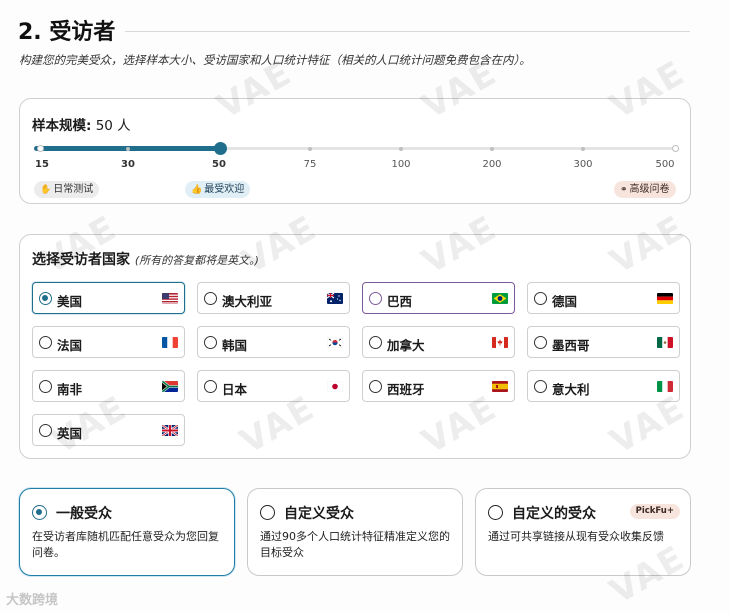 Image resolution: width=730 pixels, height=613 pixels. I want to click on audience-description: 在受访者库随机匹配任意受众为您回复问卷。, so click(125, 544).